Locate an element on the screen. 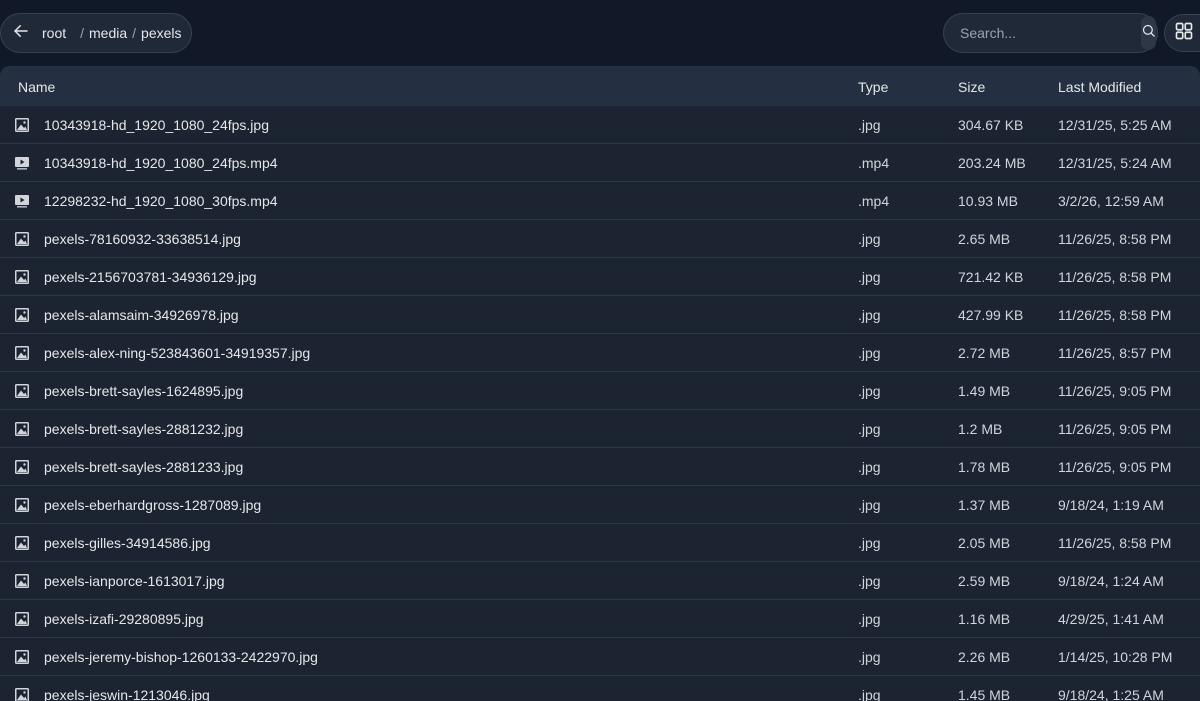  column-header-type: Type is located at coordinates (873, 87).